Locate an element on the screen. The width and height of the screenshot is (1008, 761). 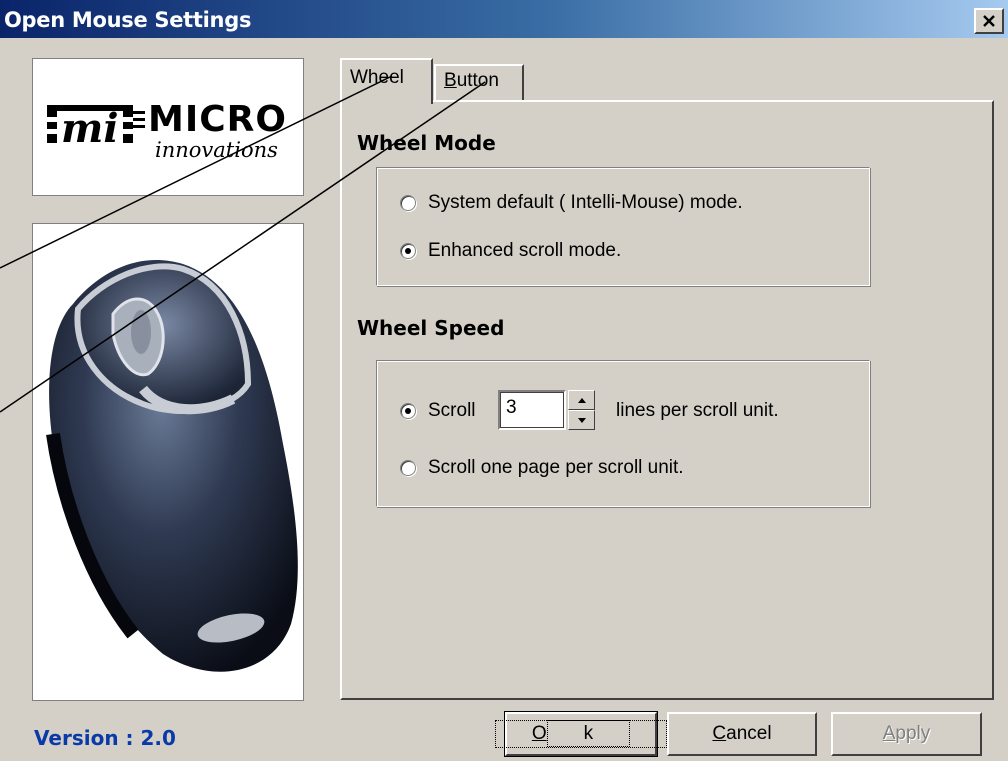
radio-enhanced-scroll: Enhanced scroll mode. is located at coordinates (510, 251).